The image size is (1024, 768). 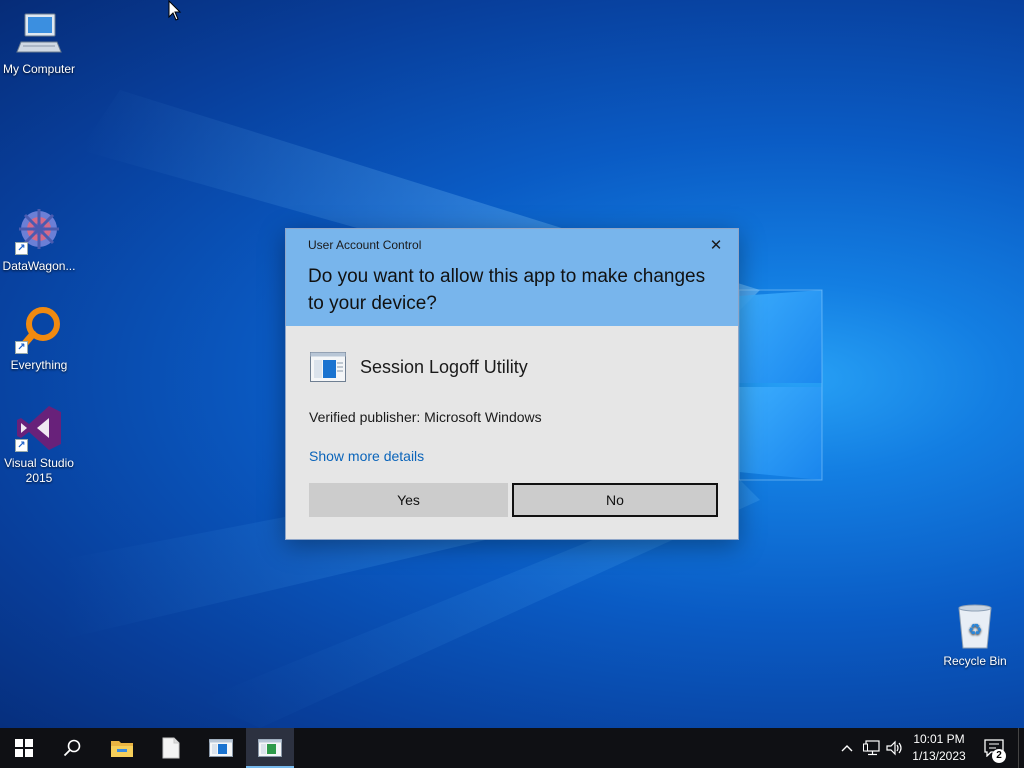 What do you see at coordinates (975, 661) in the screenshot?
I see `desktop-icon-label: Recycle Bin` at bounding box center [975, 661].